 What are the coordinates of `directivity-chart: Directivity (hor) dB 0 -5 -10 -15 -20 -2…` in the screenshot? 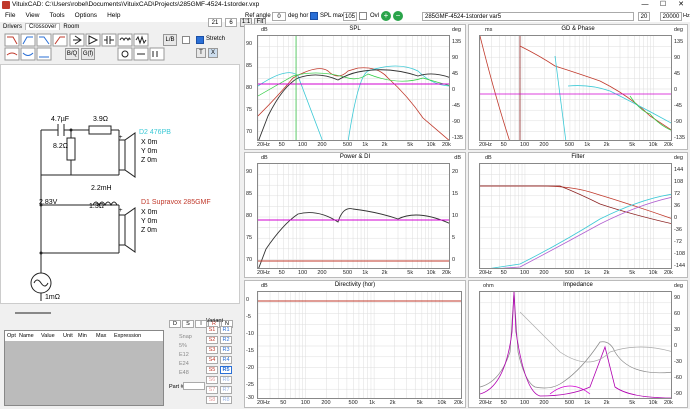 It's located at (355, 344).